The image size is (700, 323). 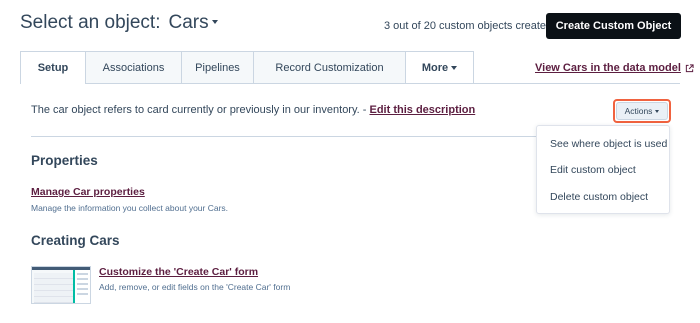 I want to click on tab-setup-label: Setup, so click(x=53, y=68).